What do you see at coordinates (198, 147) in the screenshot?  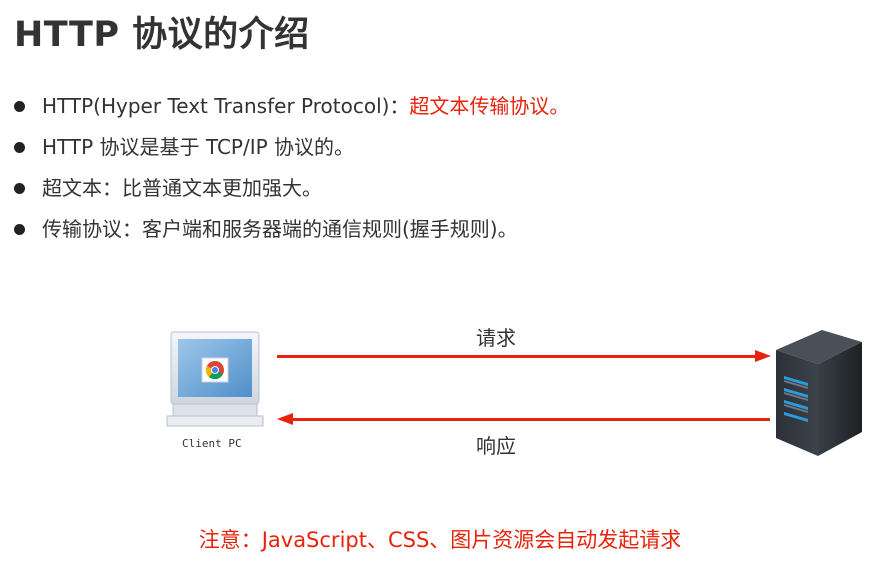 I see `bullet-text: HTTP 协议是基于 TCP/IP 协议的。` at bounding box center [198, 147].